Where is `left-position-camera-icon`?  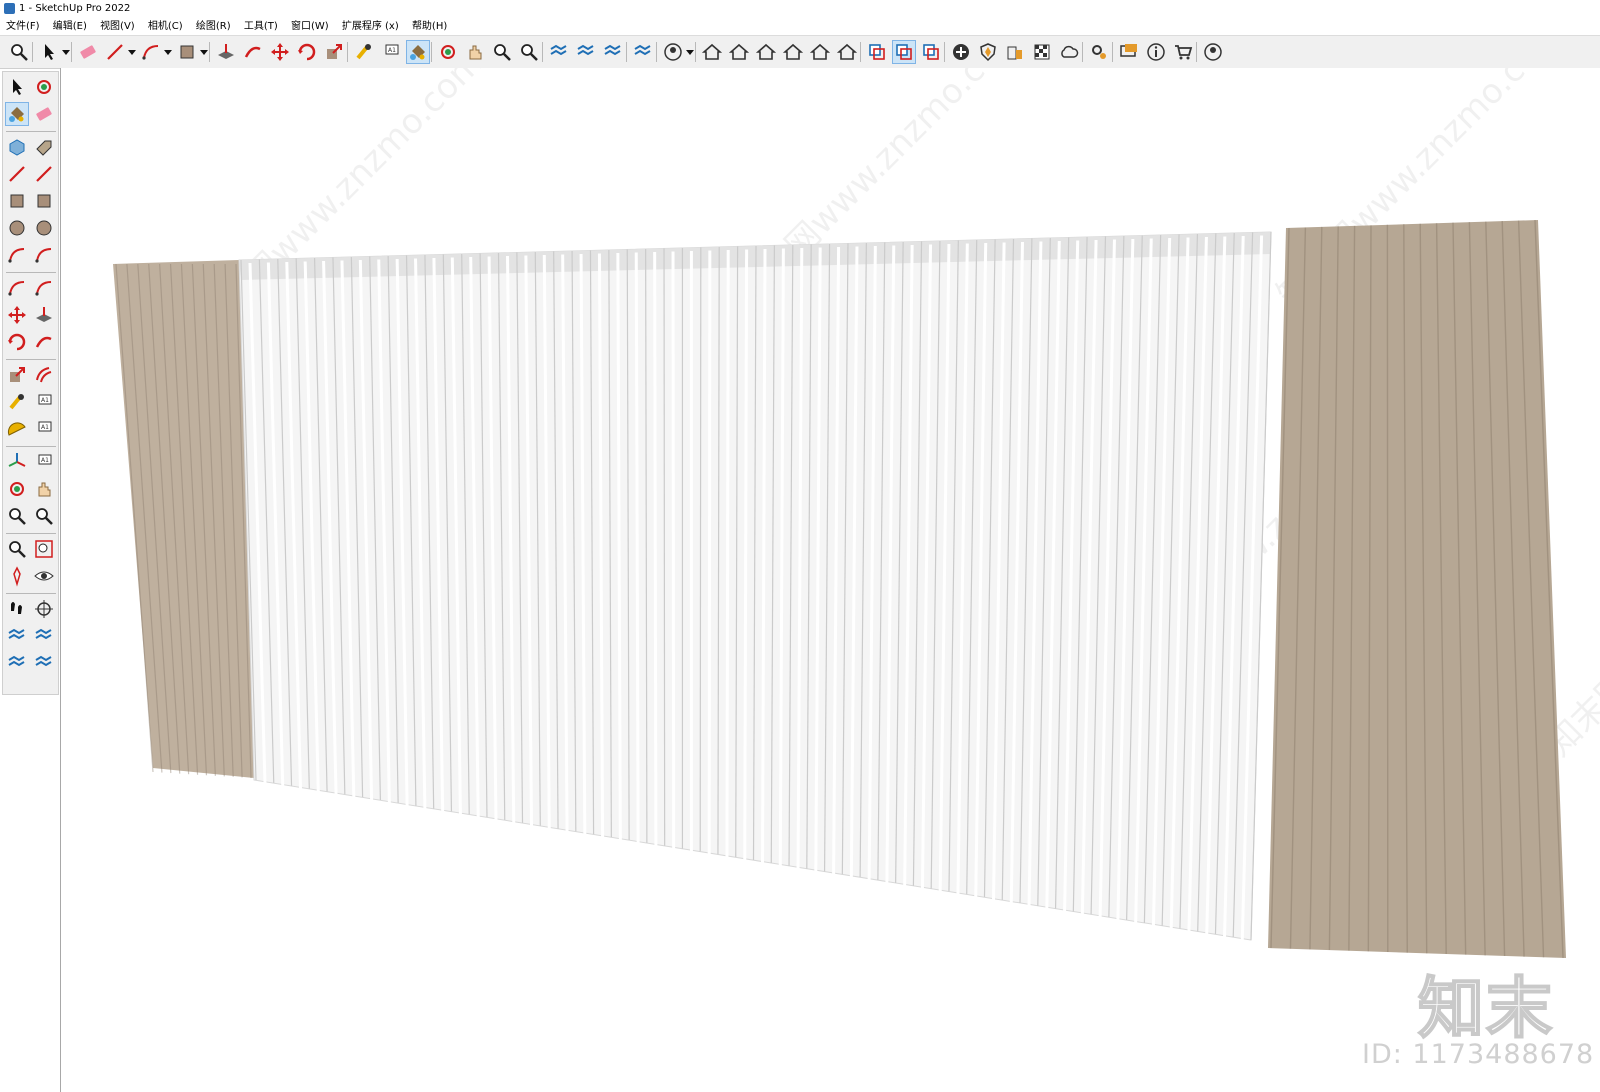 left-position-camera-icon is located at coordinates (17, 576).